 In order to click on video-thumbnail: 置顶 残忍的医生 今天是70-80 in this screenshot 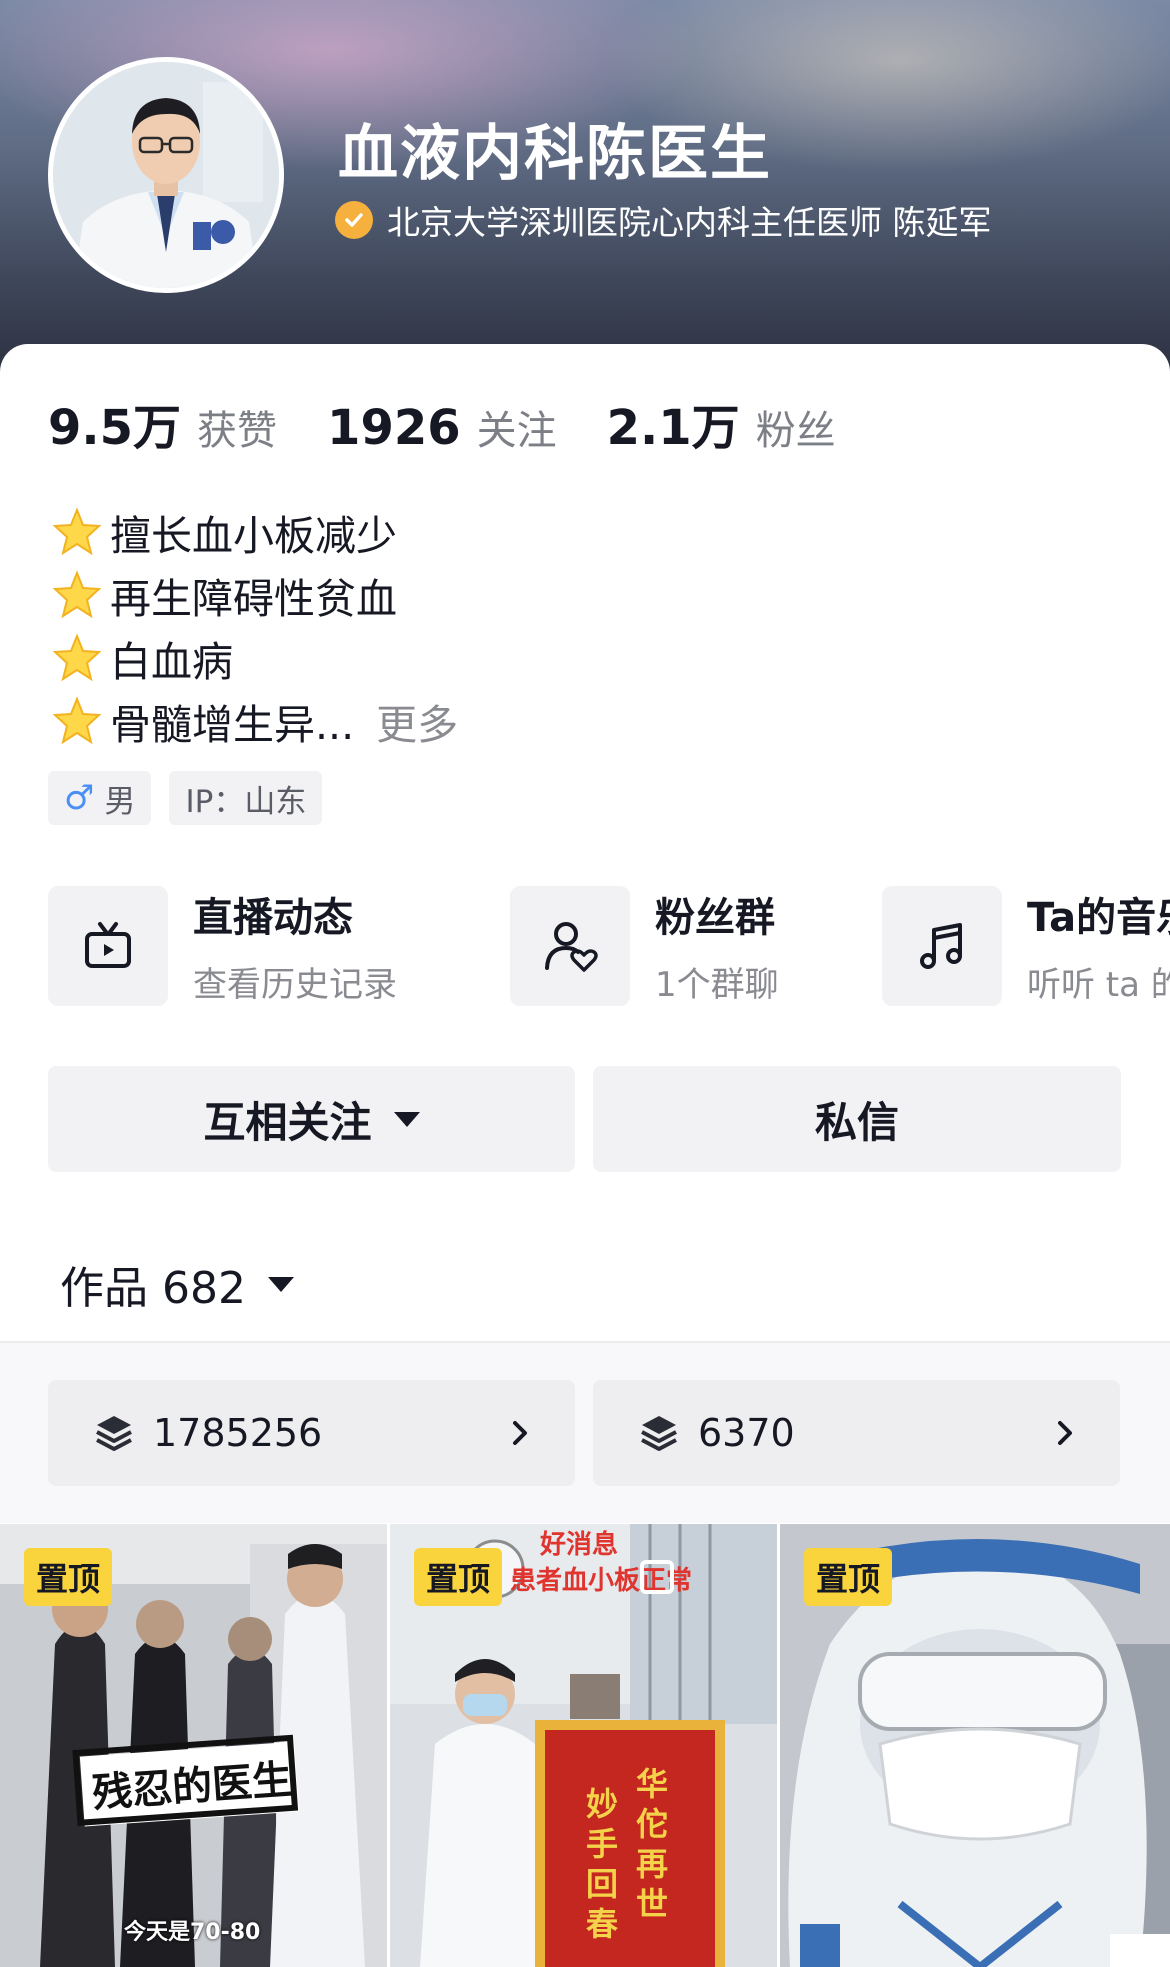, I will do `click(193, 1745)`.